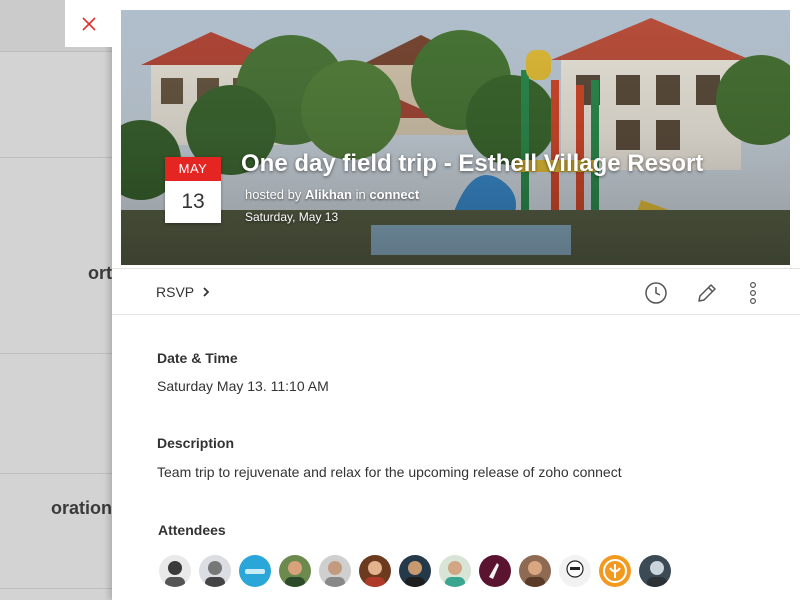 This screenshot has width=800, height=600. Describe the element at coordinates (456, 291) in the screenshot. I see `event-toolbar: RSVP` at that location.